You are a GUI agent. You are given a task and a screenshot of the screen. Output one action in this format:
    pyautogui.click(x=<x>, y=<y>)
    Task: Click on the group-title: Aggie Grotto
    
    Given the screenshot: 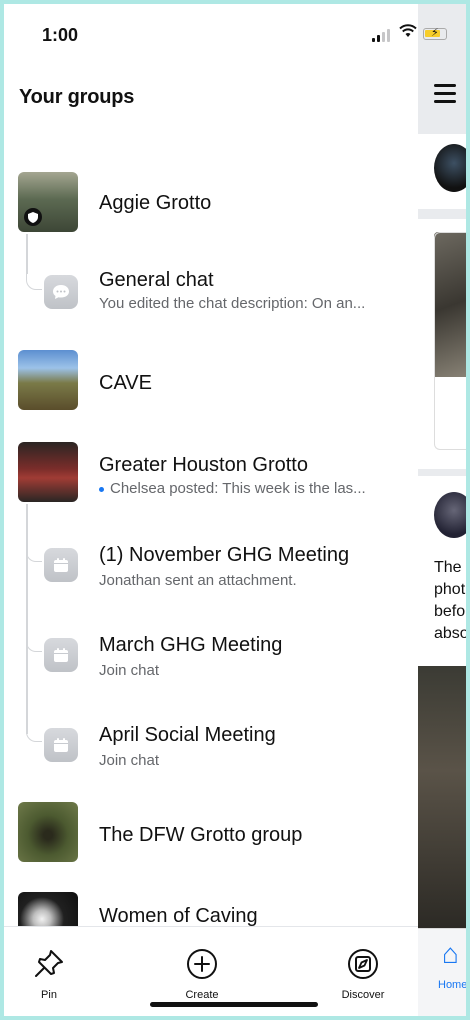 What is the action you would take?
    pyautogui.click(x=155, y=203)
    